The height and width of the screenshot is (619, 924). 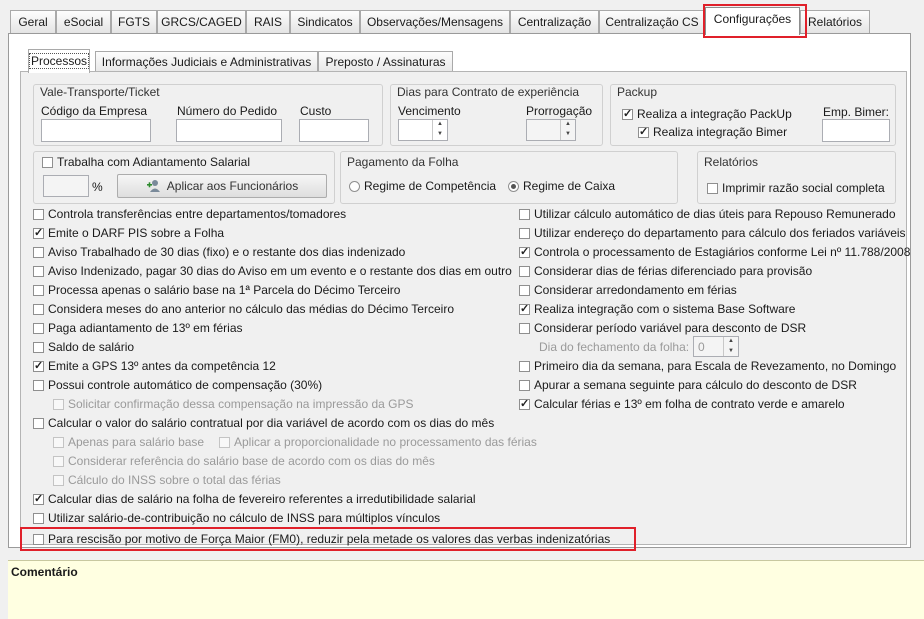 What do you see at coordinates (707, 114) in the screenshot?
I see `packup-integracao-checkbox: Realiza a integração PackUp` at bounding box center [707, 114].